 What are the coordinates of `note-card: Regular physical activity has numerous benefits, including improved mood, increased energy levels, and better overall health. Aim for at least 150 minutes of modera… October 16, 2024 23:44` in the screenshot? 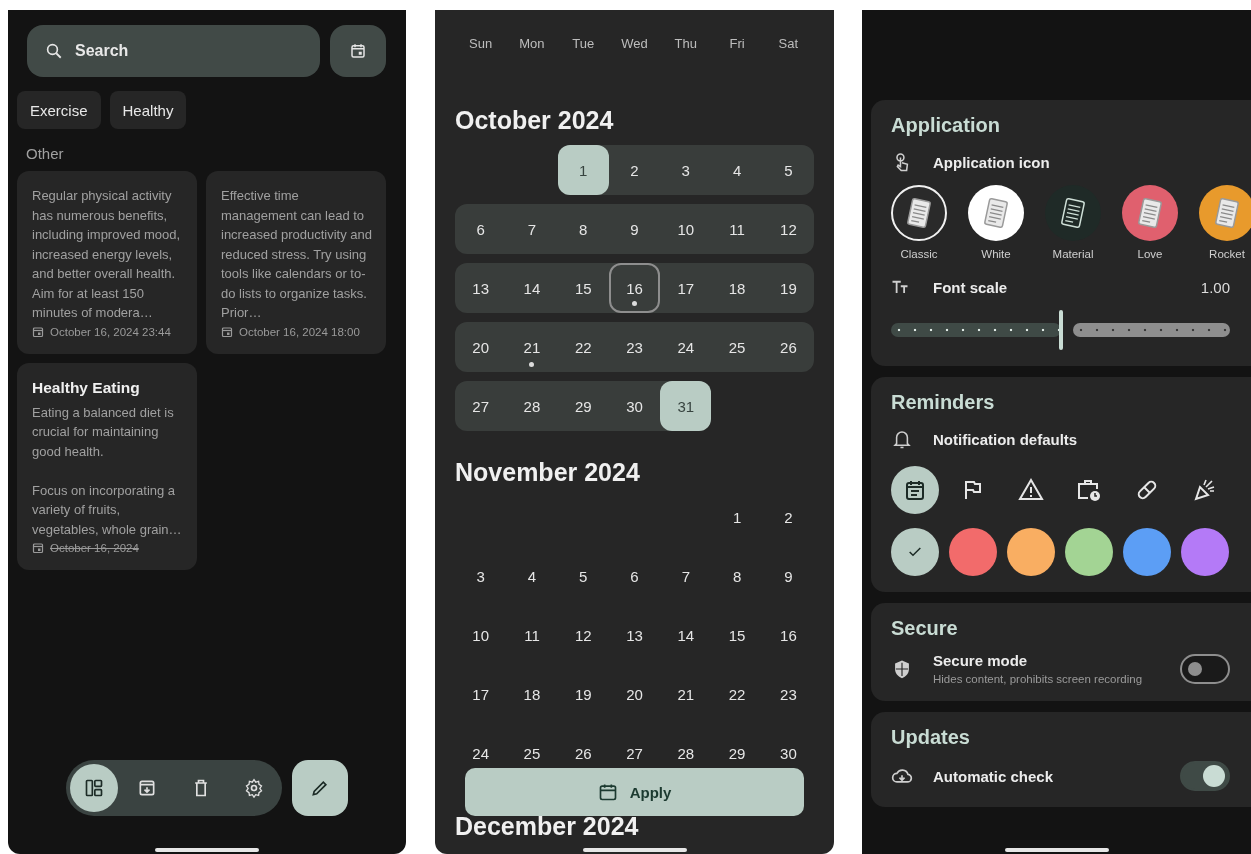 It's located at (107, 262).